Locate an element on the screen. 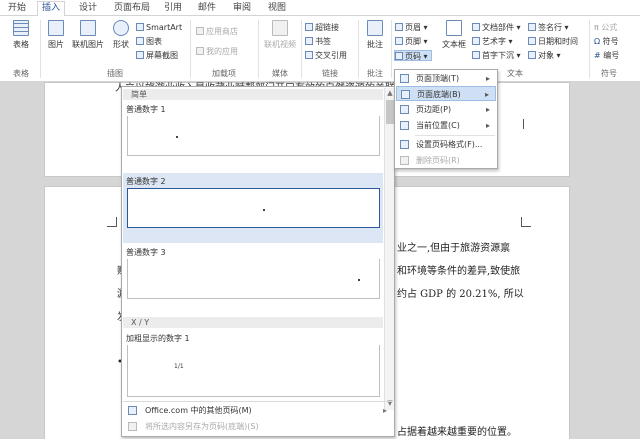 The image size is (640, 439). text-box-icon is located at coordinates (454, 28).